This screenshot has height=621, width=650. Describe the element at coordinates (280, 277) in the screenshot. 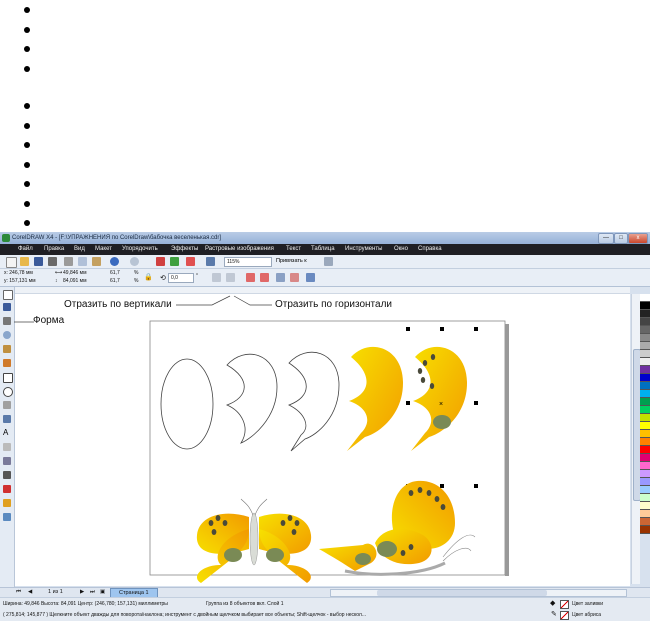

I see `weld-icon` at that location.